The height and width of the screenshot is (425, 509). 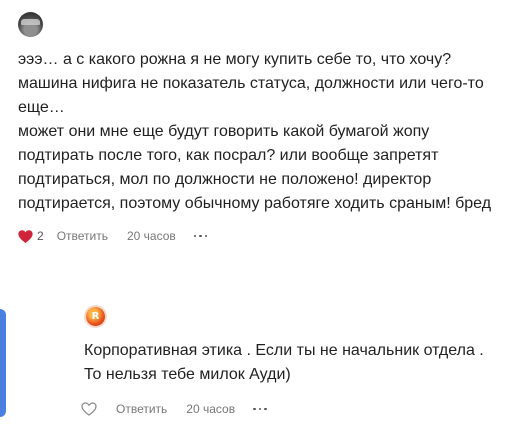 What do you see at coordinates (30, 24) in the screenshot?
I see `avatar` at bounding box center [30, 24].